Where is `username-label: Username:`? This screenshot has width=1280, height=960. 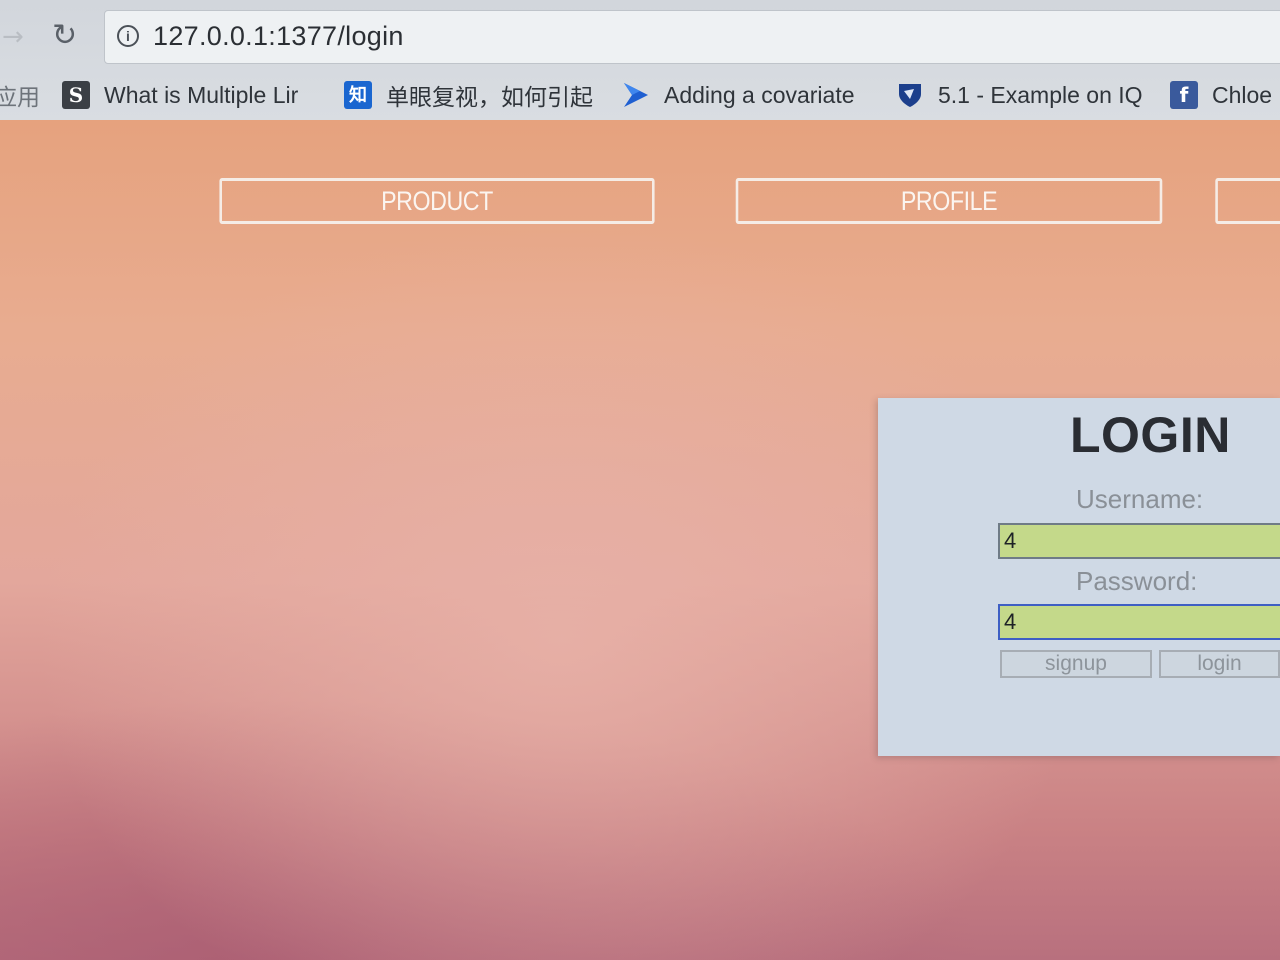
username-label: Username: is located at coordinates (1140, 499).